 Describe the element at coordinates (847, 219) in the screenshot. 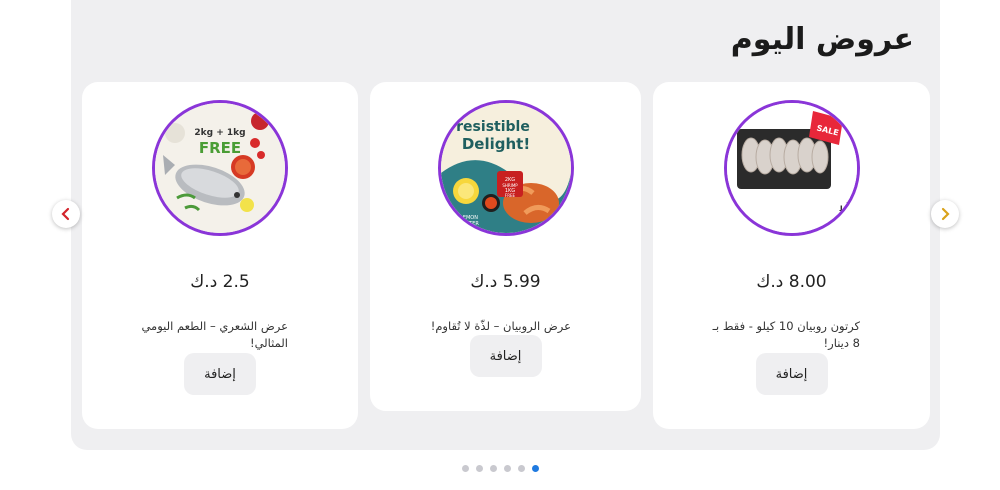

I see `carton-image-text-3: خدمة التوصيل مجاناً` at that location.